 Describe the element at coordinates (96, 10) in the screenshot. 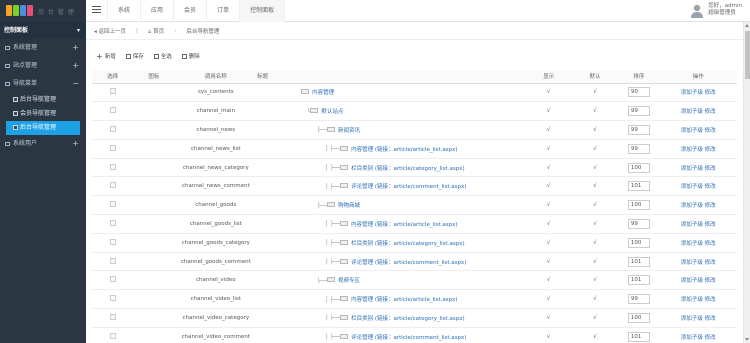

I see `menu-toggle-icon` at that location.